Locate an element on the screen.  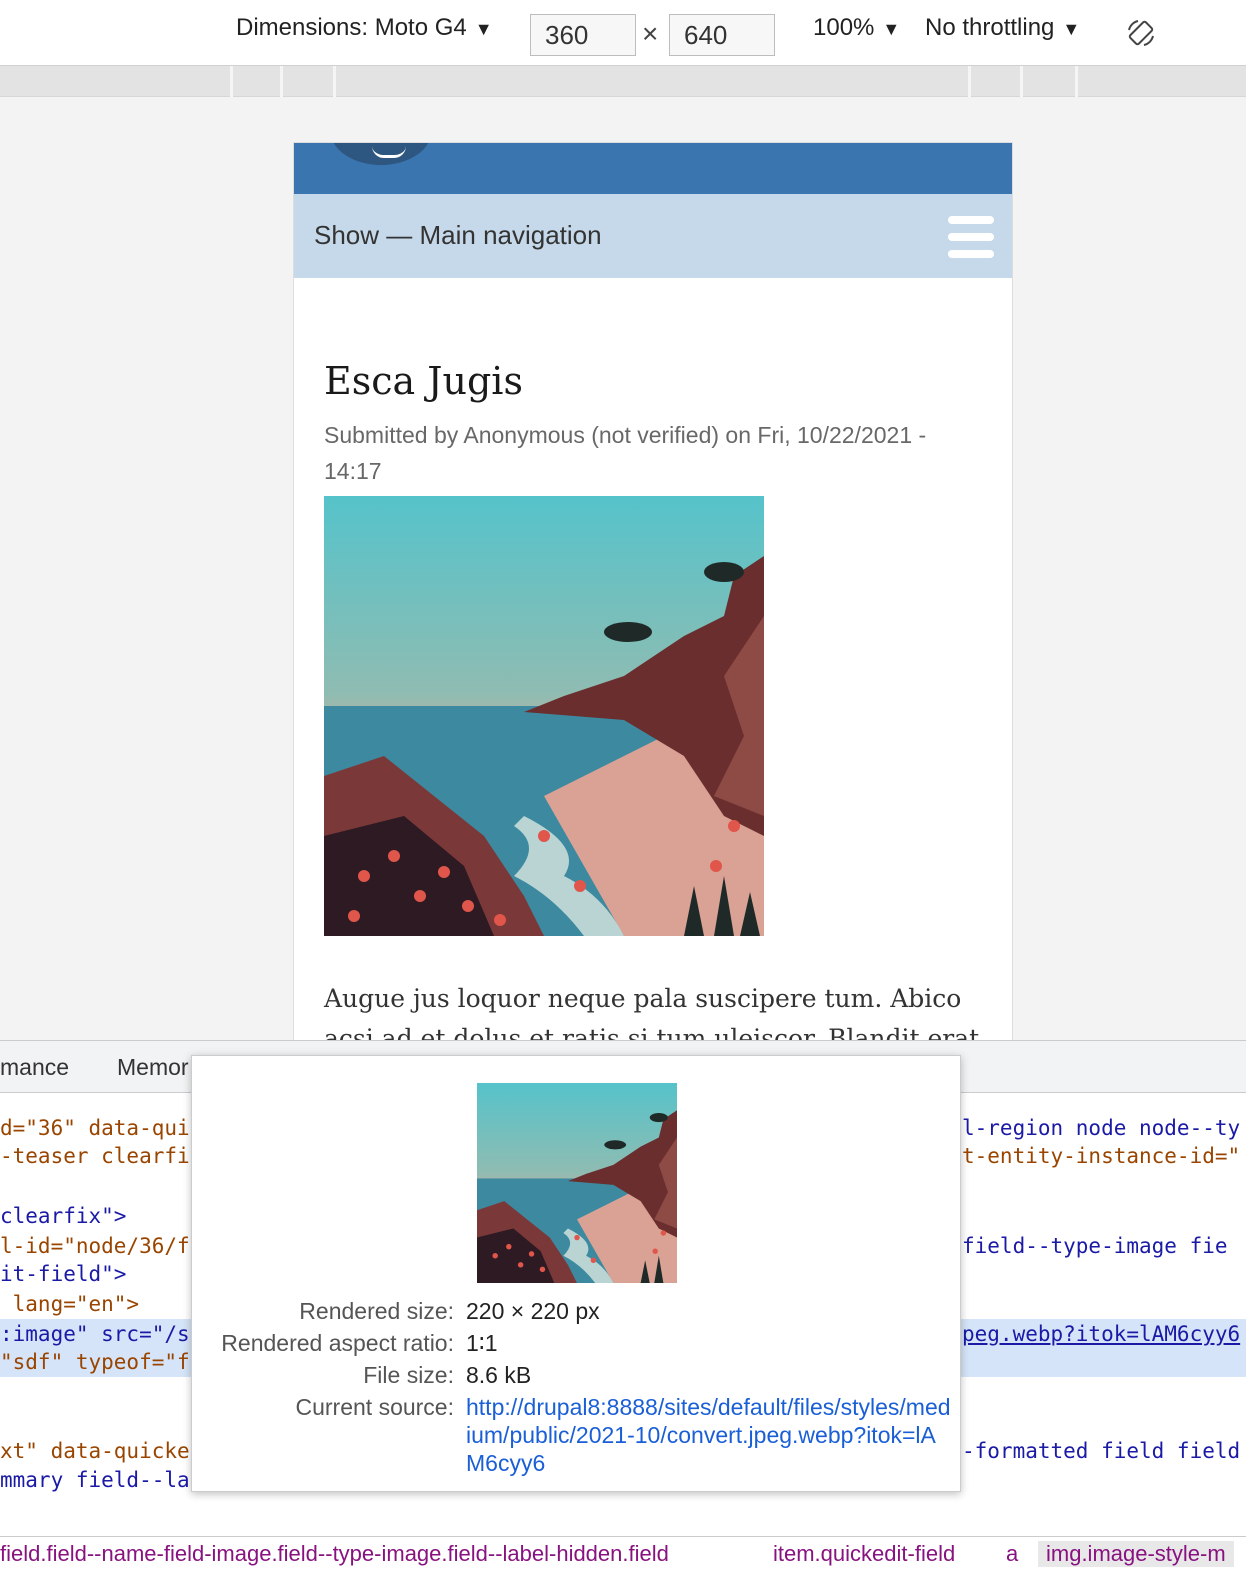
file-size-label: File size: is located at coordinates (408, 1375).